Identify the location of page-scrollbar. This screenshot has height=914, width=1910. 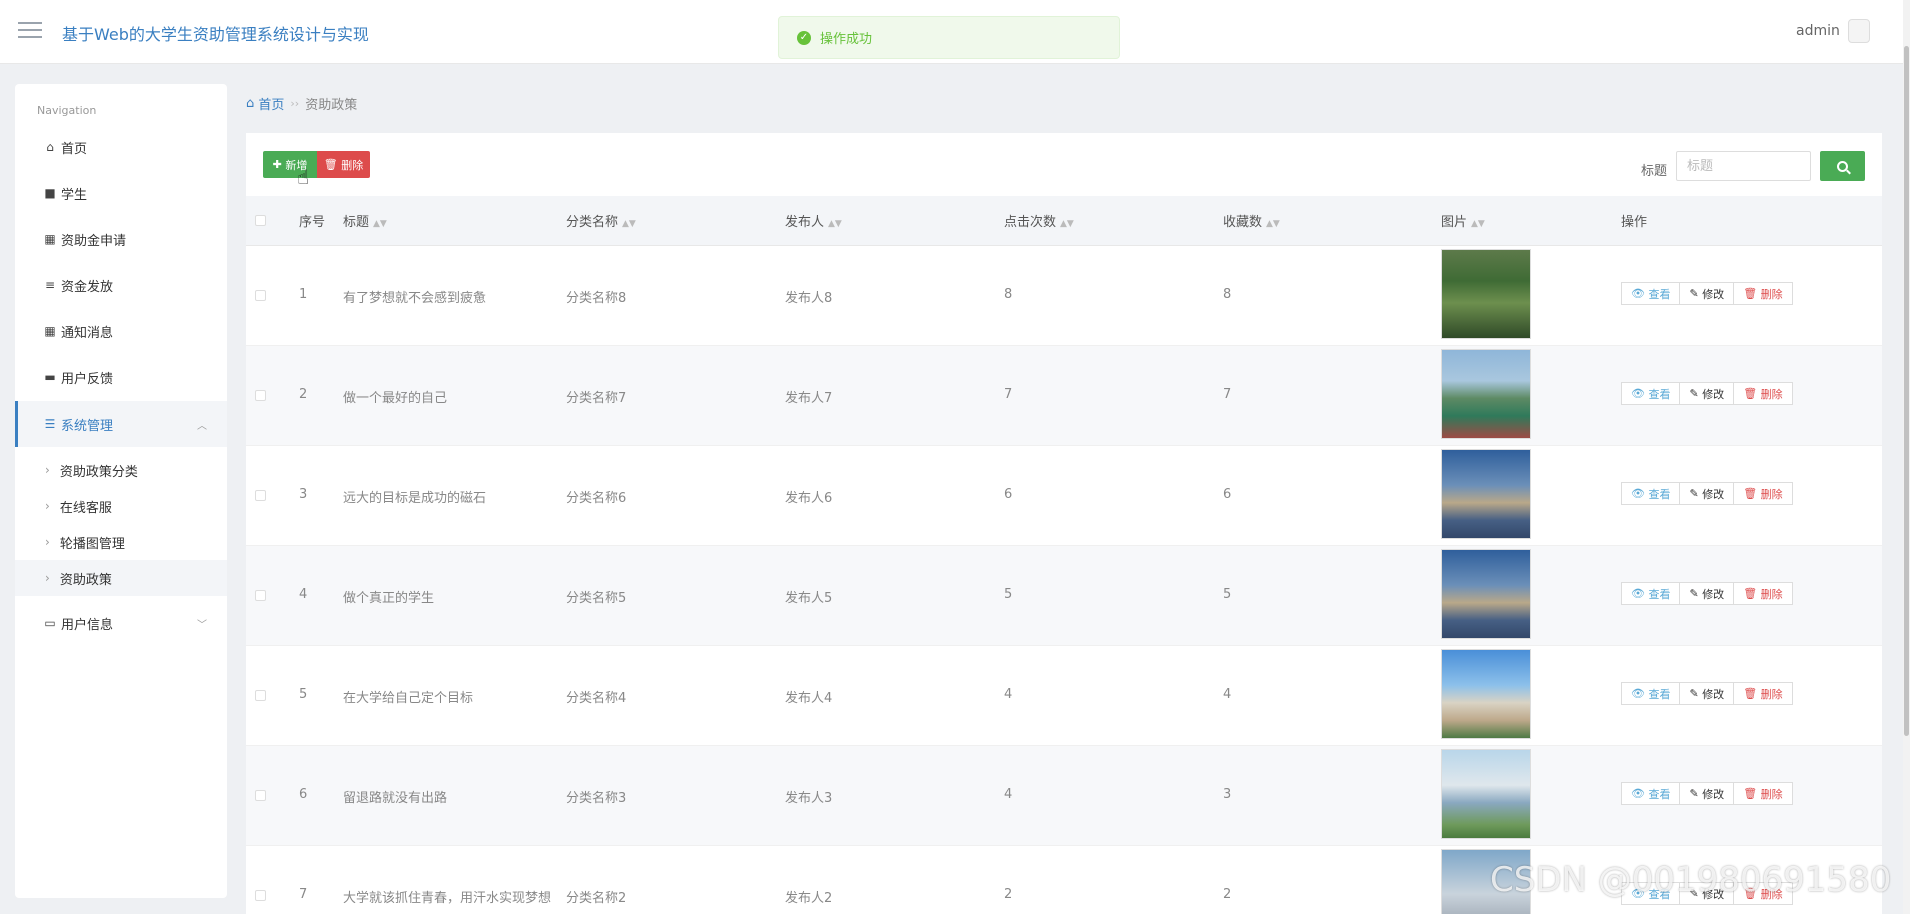
(1906, 457).